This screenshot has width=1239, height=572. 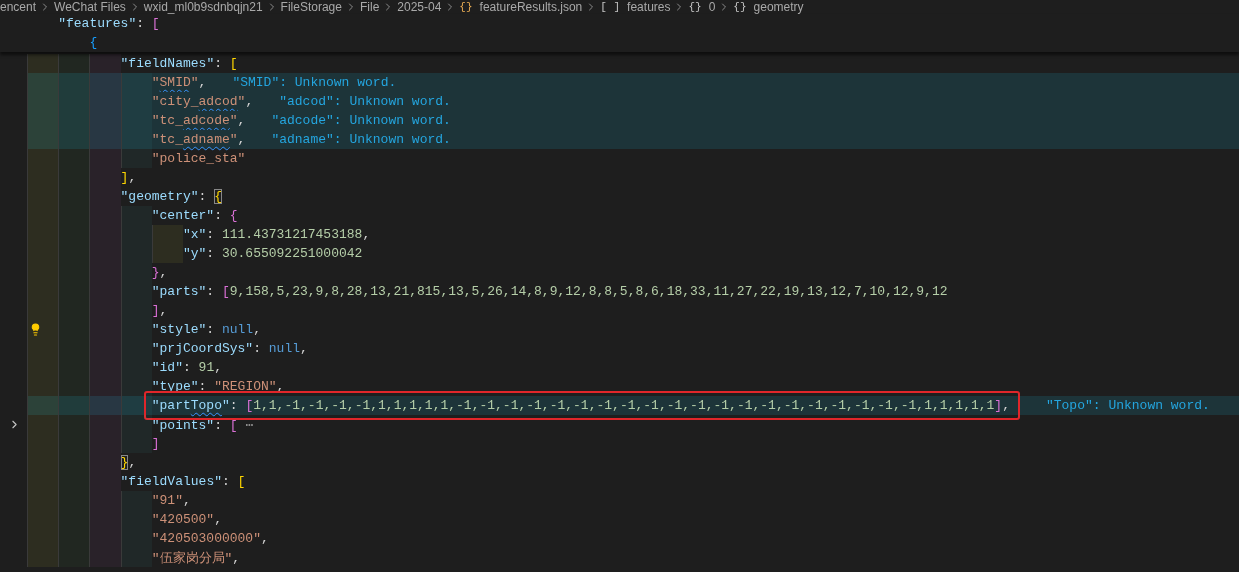 What do you see at coordinates (186, 519) in the screenshot?
I see `code-line: "420500",` at bounding box center [186, 519].